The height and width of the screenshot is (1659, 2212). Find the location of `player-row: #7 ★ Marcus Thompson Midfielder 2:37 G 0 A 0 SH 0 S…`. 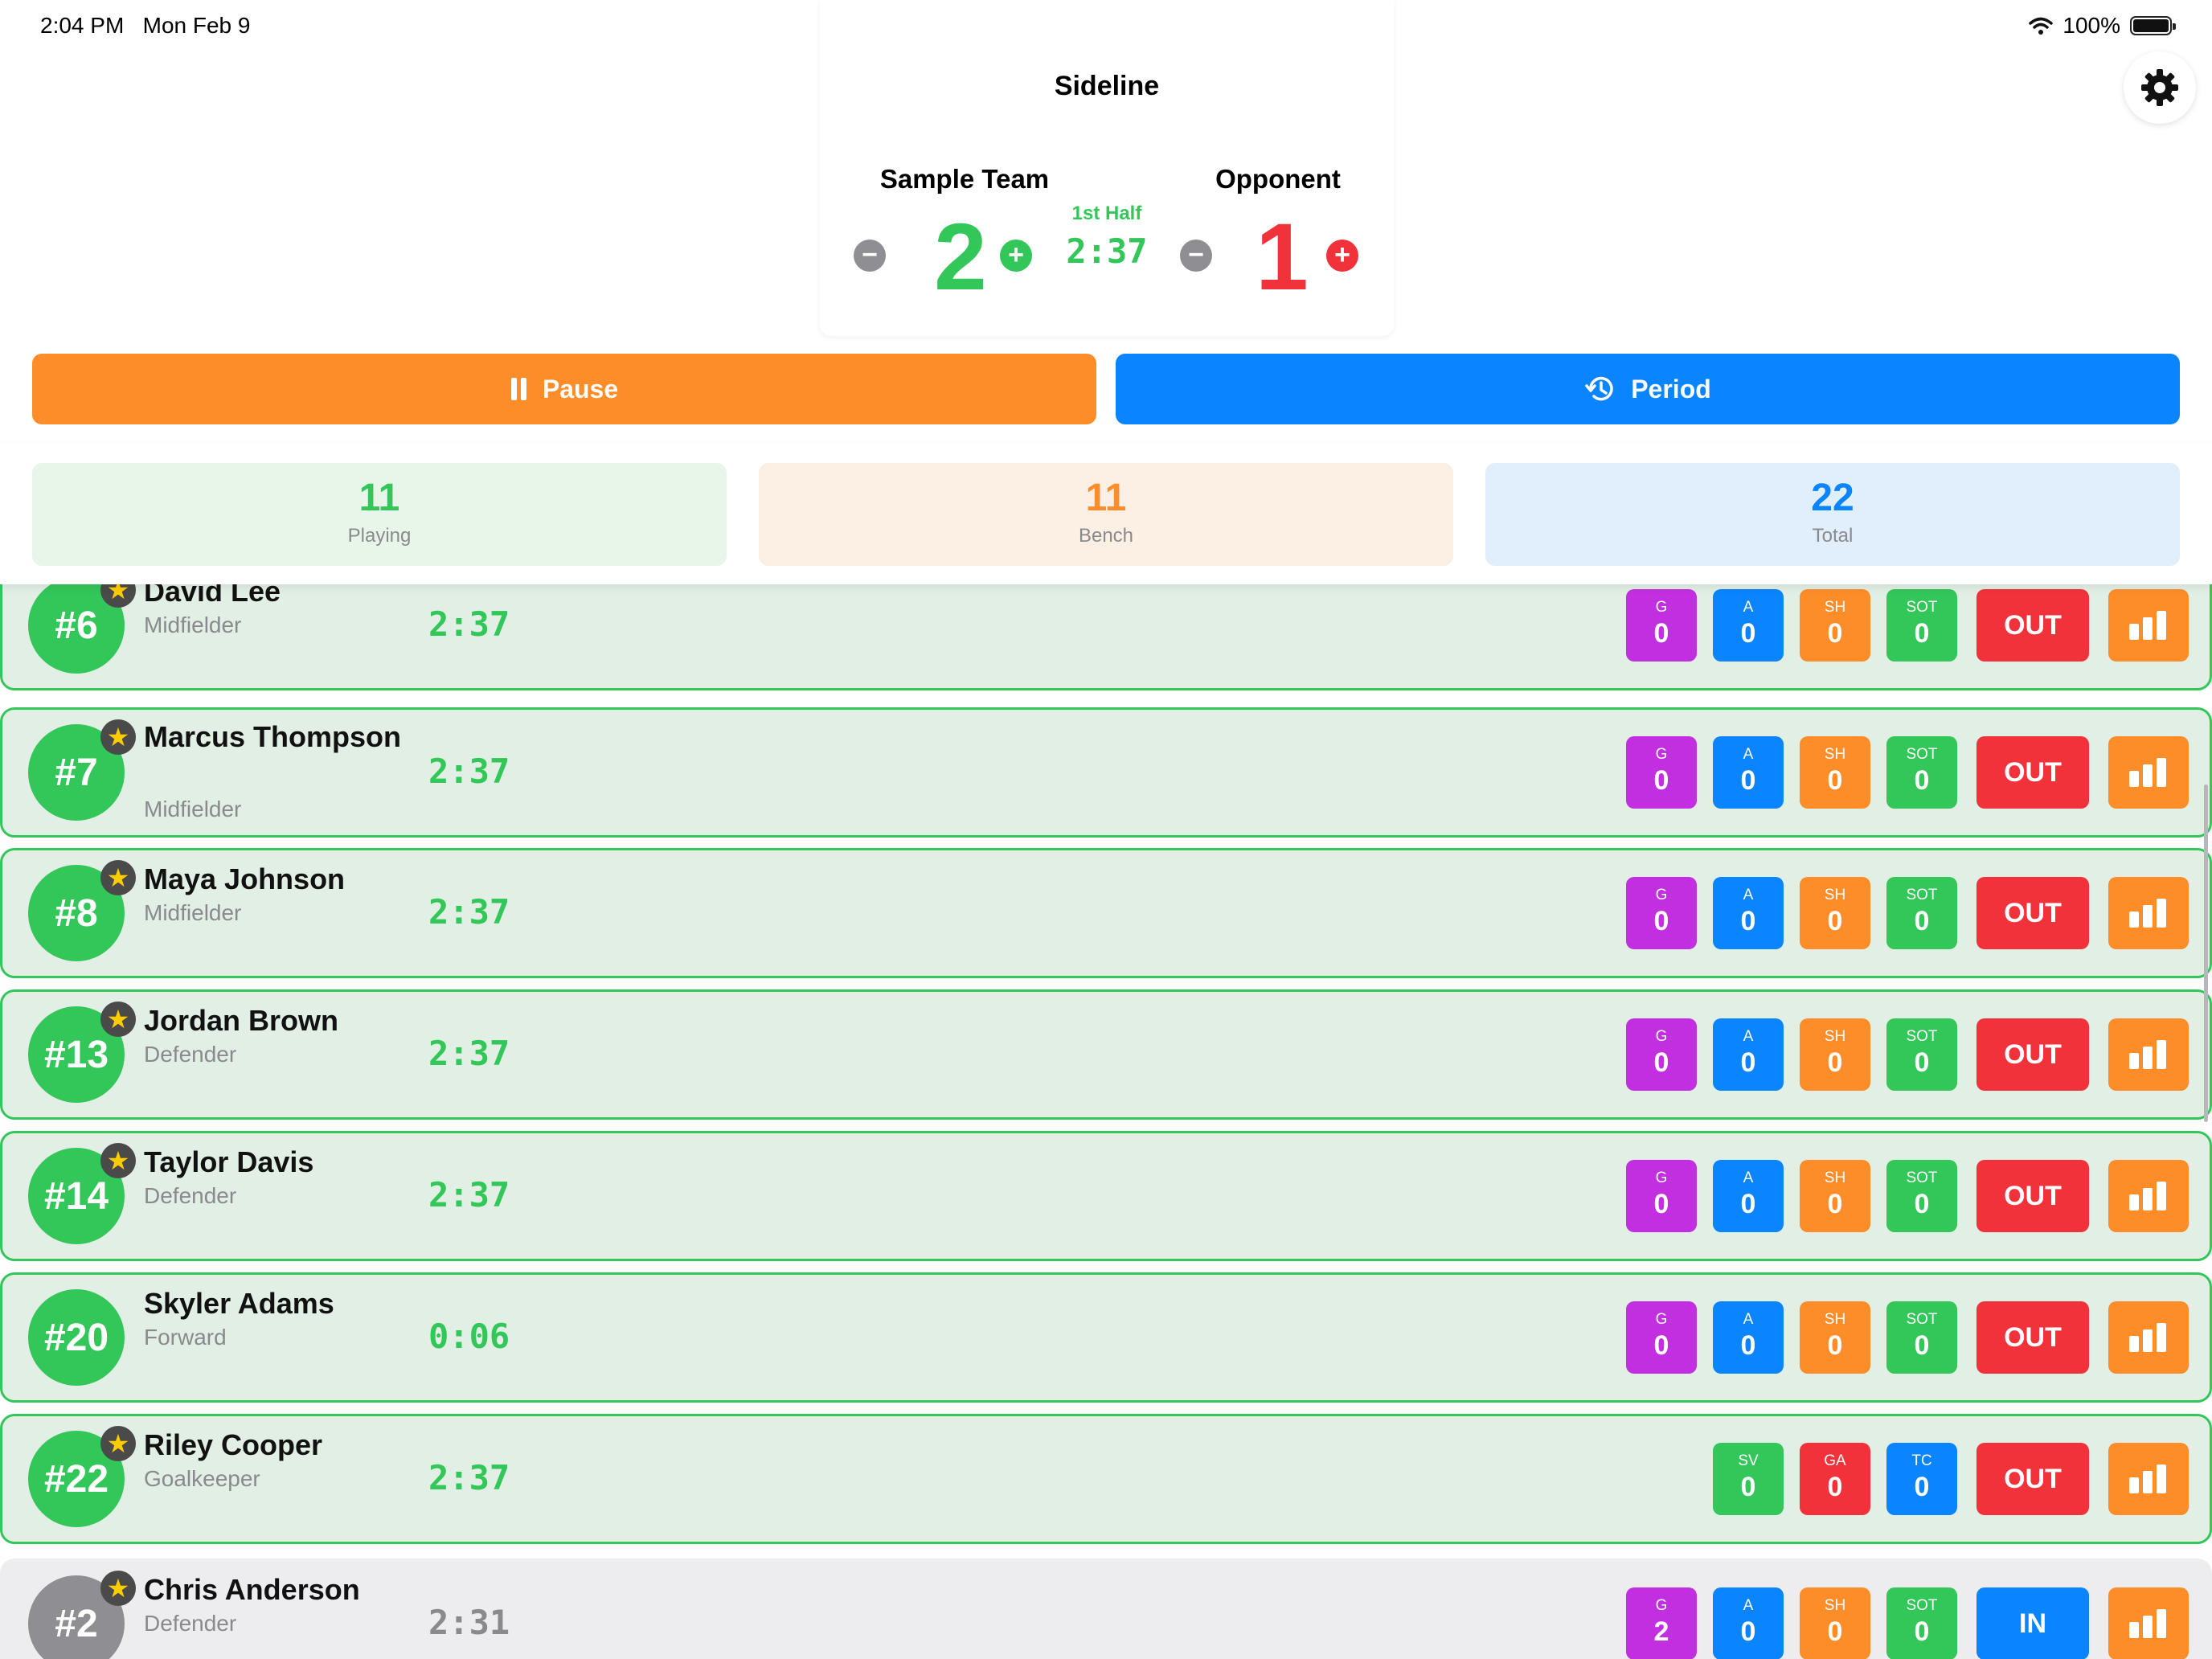

player-row: #7 ★ Marcus Thompson Midfielder 2:37 G 0 A 0 SH 0 S… is located at coordinates (1106, 772).